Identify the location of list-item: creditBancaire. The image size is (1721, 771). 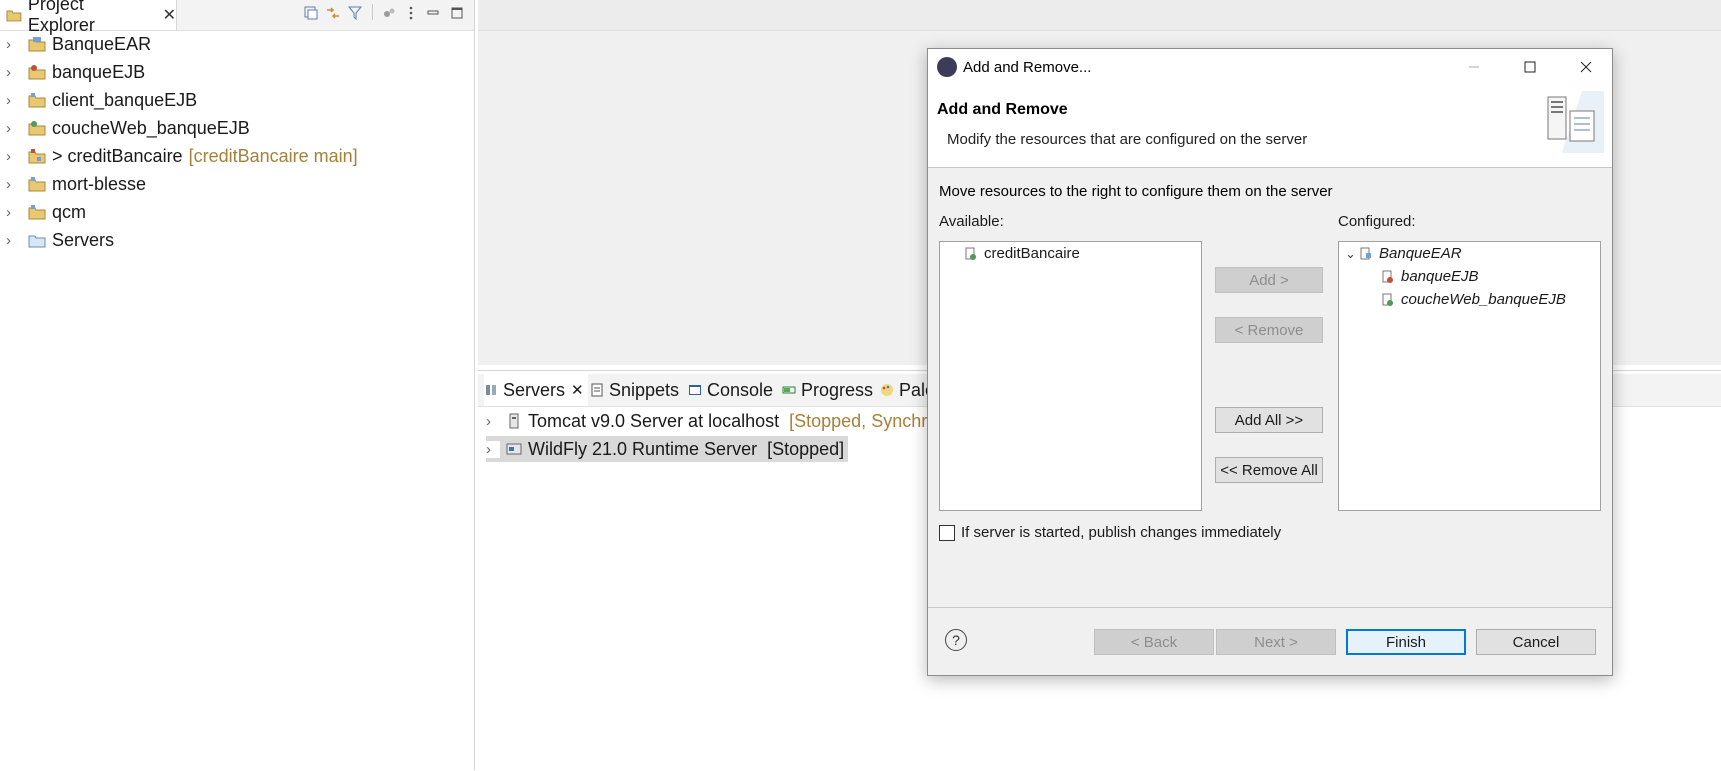
(1022, 253).